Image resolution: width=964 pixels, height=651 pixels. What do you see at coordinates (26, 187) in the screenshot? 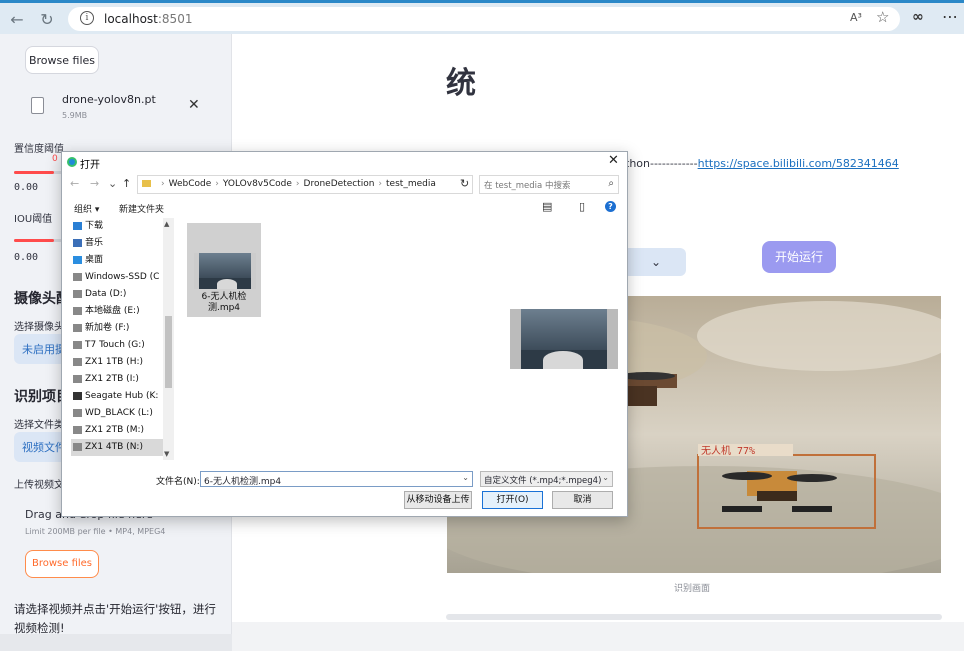
I see `confidence-min: 0.00` at bounding box center [26, 187].